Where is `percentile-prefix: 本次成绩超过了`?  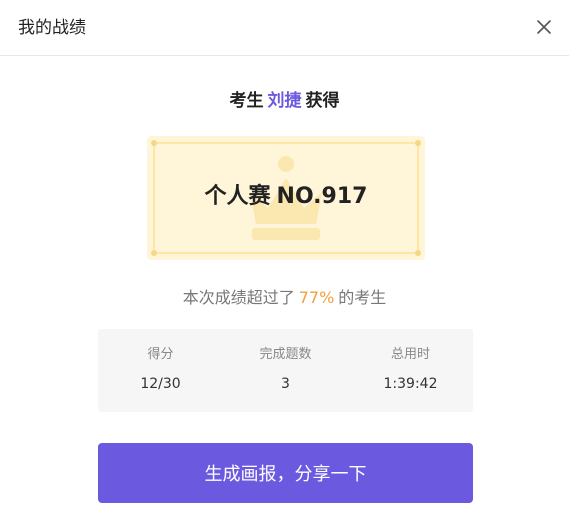
percentile-prefix: 本次成绩超过了 is located at coordinates (238, 297).